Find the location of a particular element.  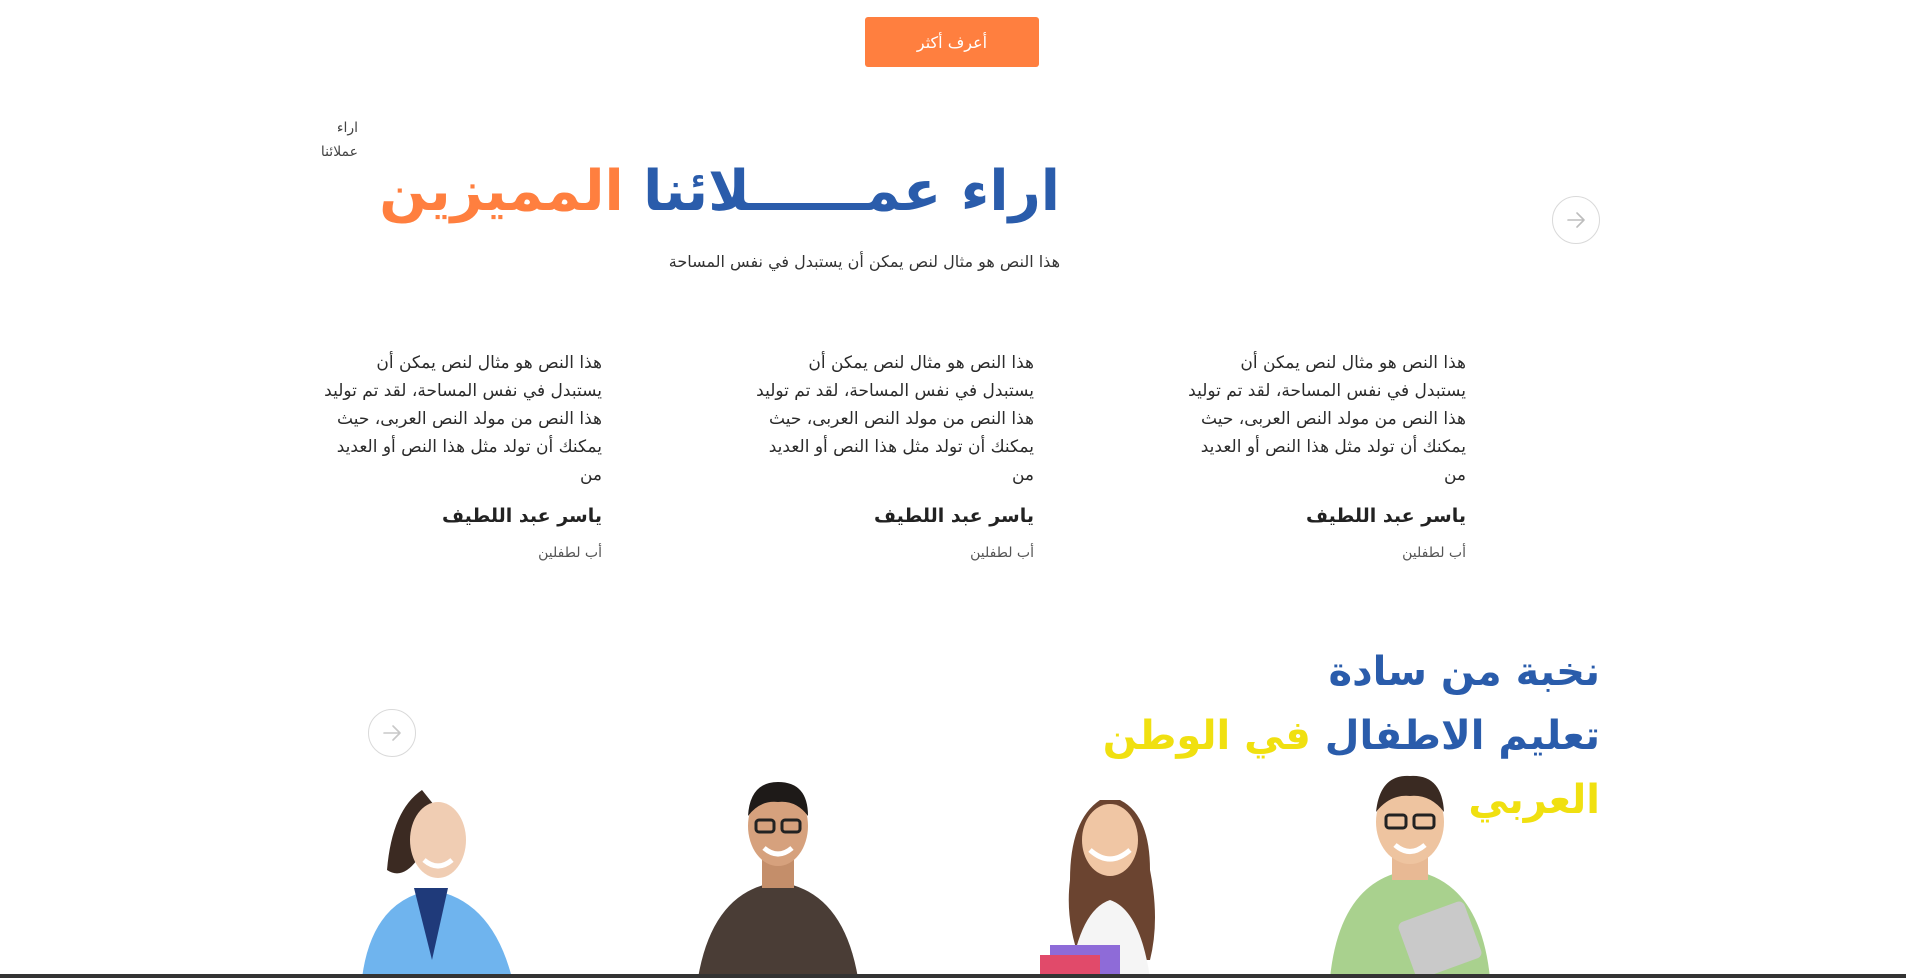

testimonials-title: اراء عمــــــلائنا المميزين is located at coordinates (719, 192).